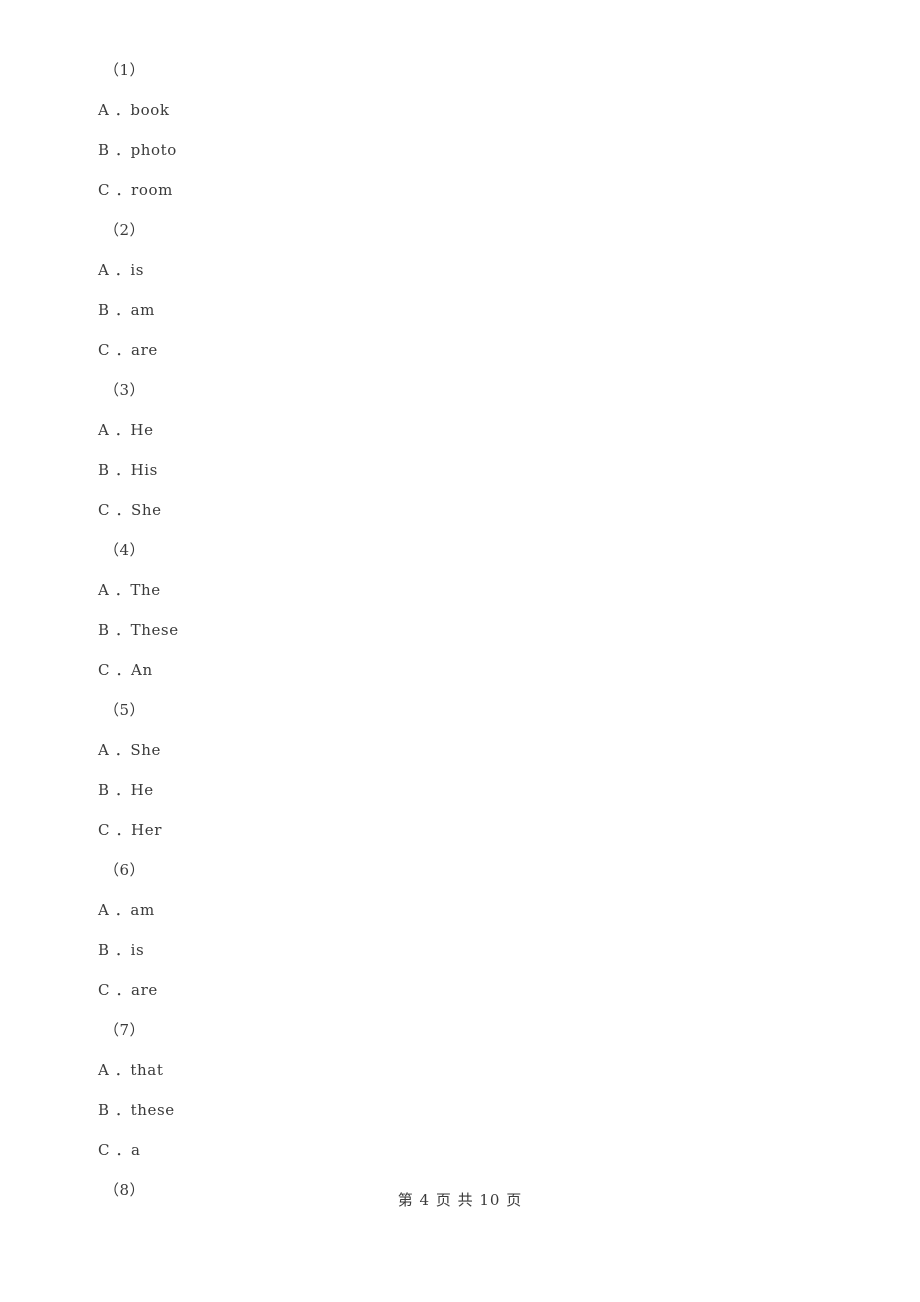 The image size is (920, 1302). I want to click on answer-option: B ．These, so click(460, 630).